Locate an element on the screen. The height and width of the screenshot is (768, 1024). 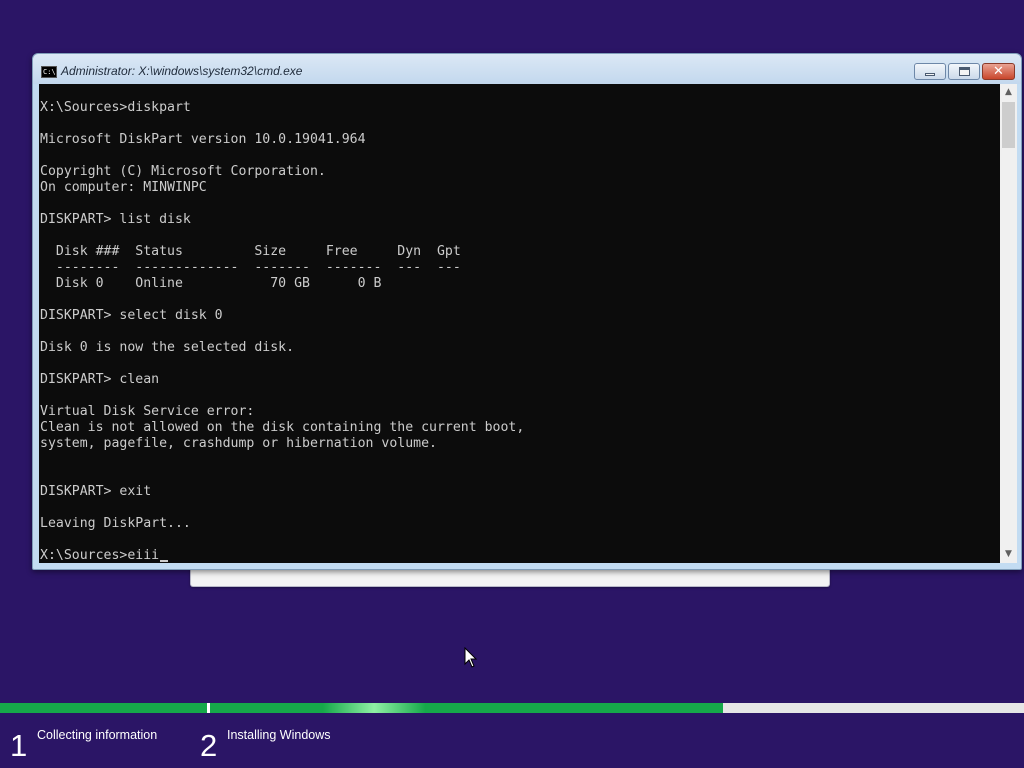
console-line: DISKPART> list disk is located at coordinates (115, 219).